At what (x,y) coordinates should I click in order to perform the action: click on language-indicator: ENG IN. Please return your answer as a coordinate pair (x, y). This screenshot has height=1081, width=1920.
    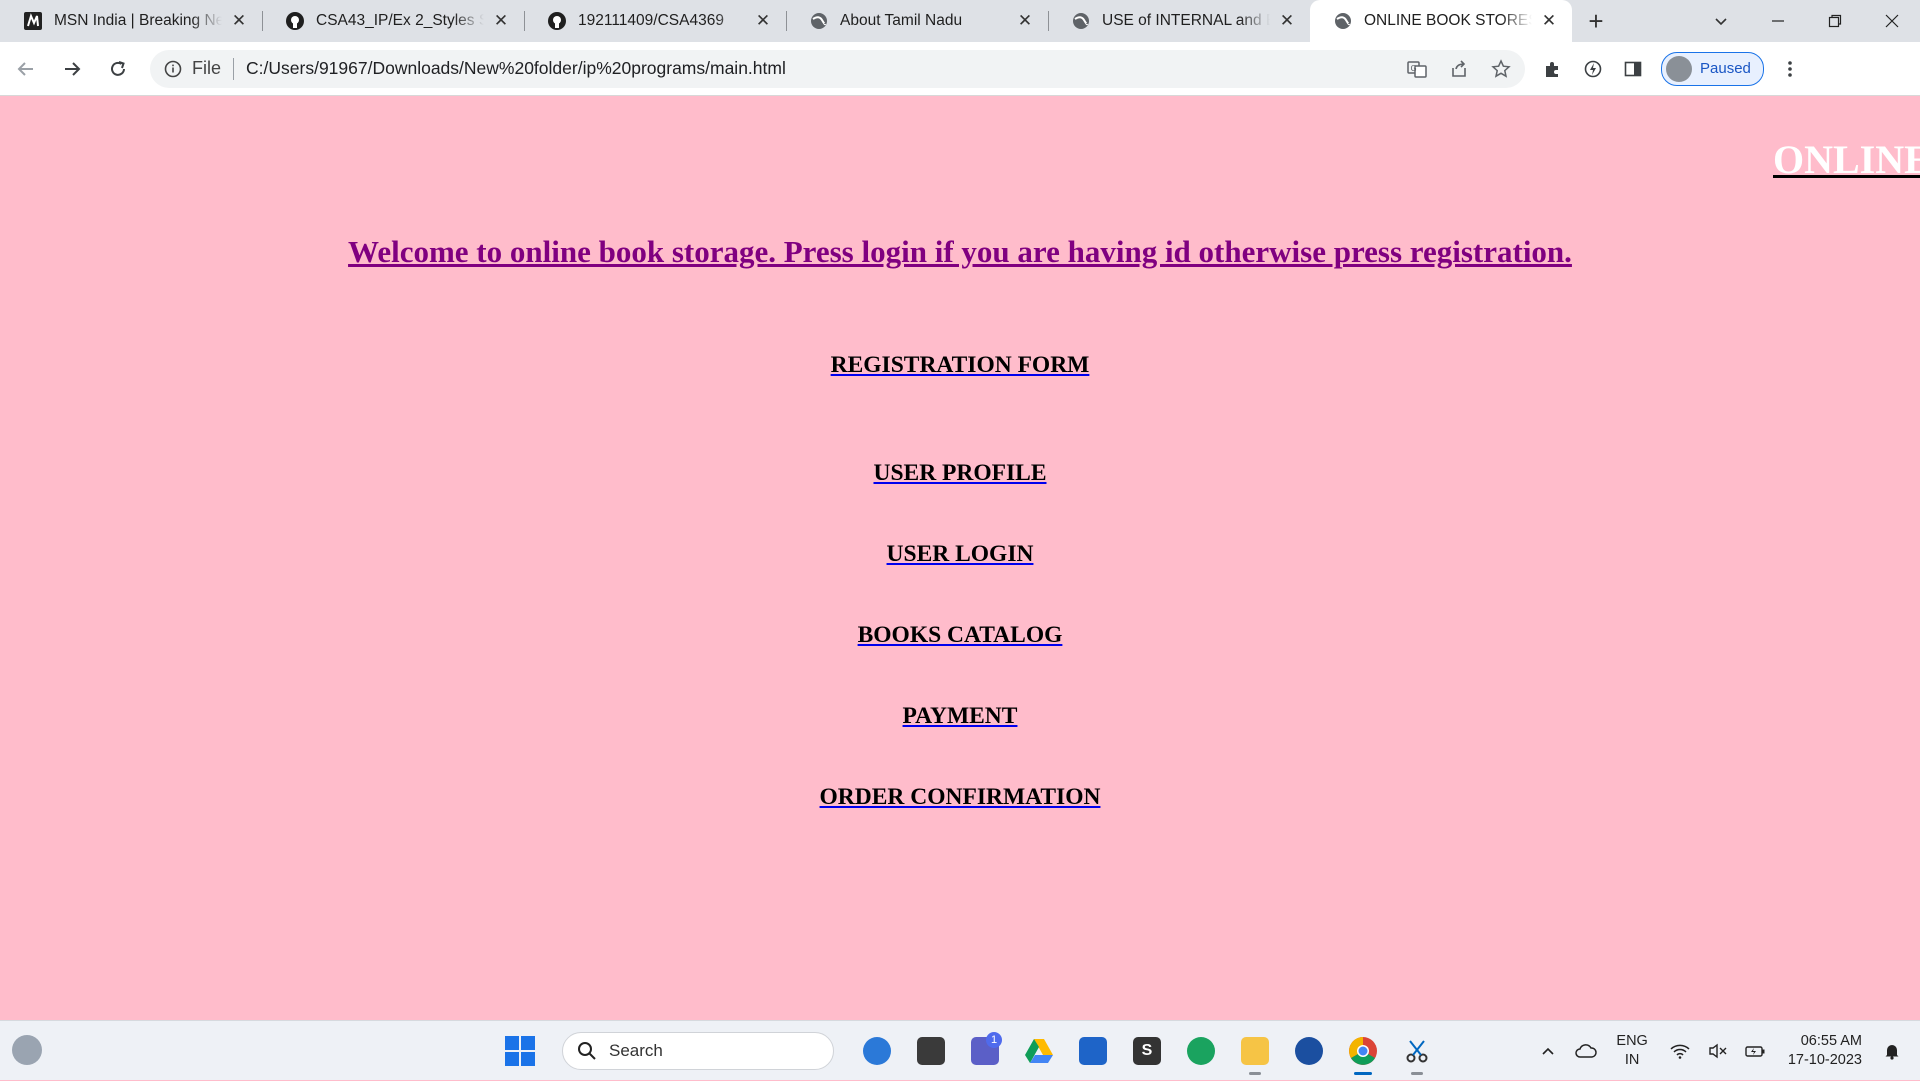
    Looking at the image, I should click on (1631, 1051).